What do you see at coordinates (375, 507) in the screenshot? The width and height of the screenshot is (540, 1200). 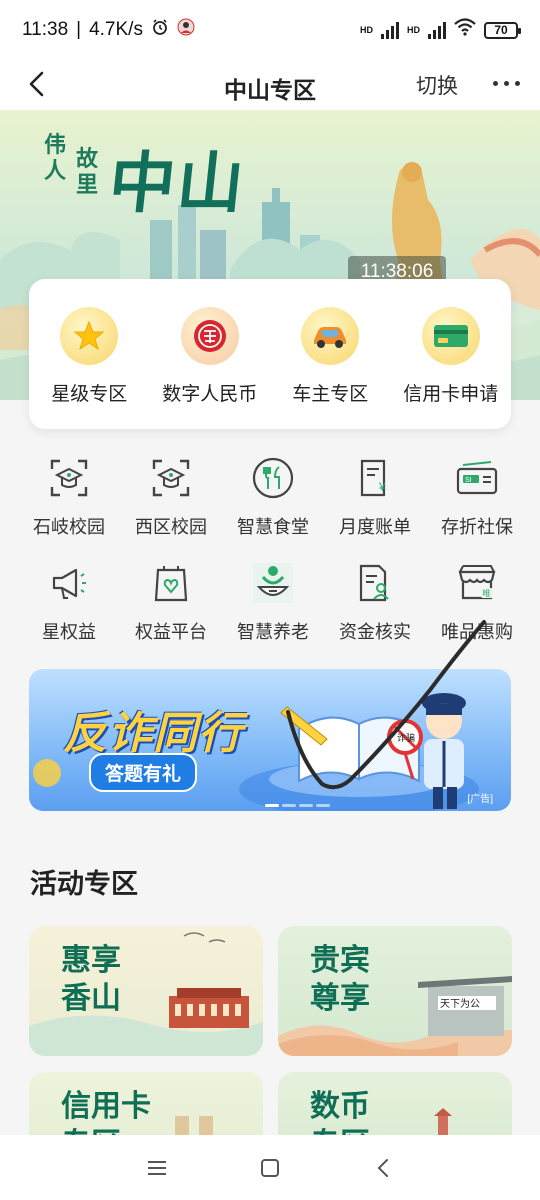 I see `grid-item-monthly-bill: ¥ 月度账单` at bounding box center [375, 507].